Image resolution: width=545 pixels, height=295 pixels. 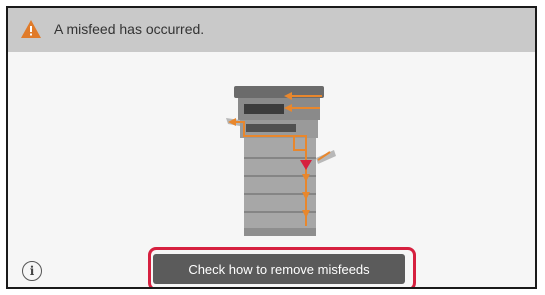 What do you see at coordinates (271, 30) in the screenshot?
I see `alert-bar: A misfeed has occurred.` at bounding box center [271, 30].